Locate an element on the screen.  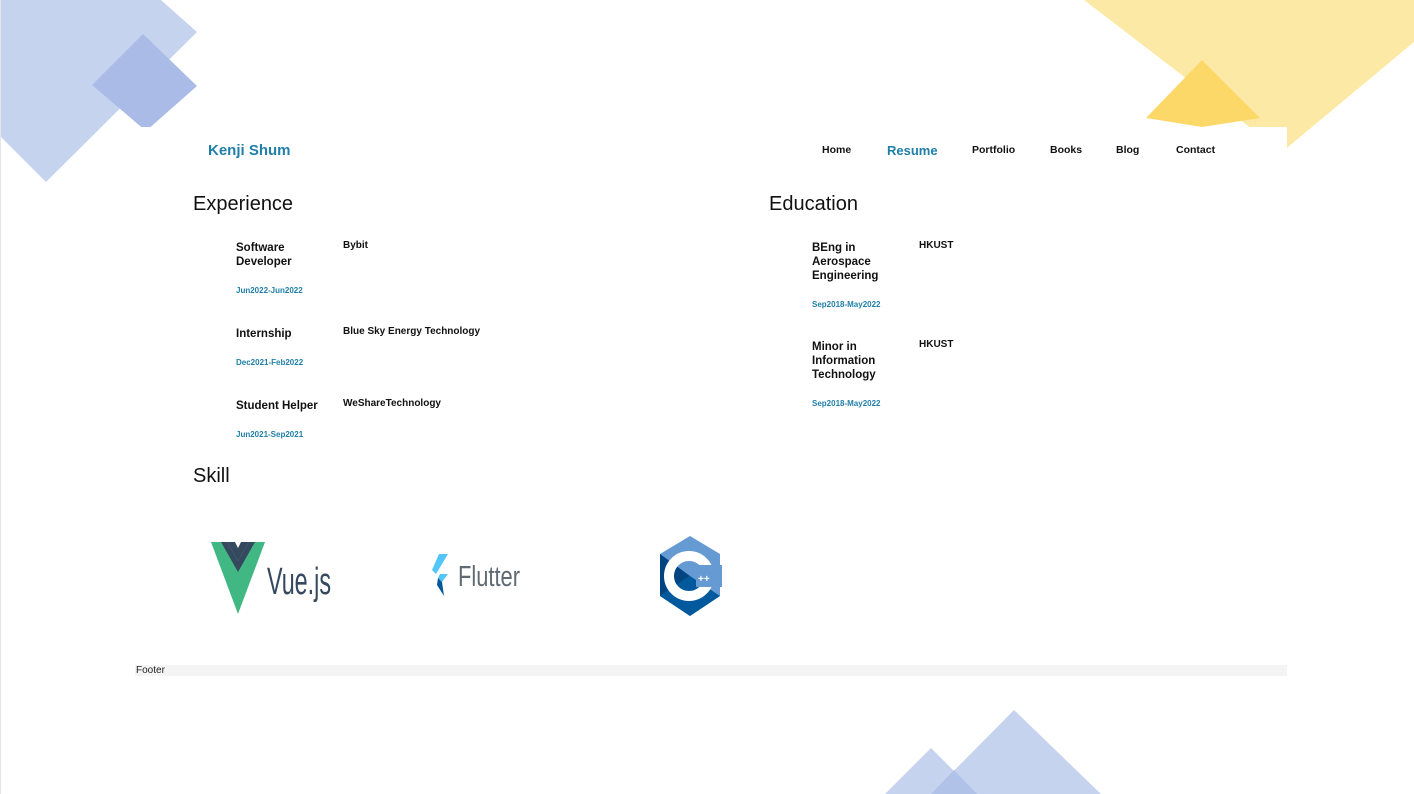
skill-title: Skill is located at coordinates (211, 476).